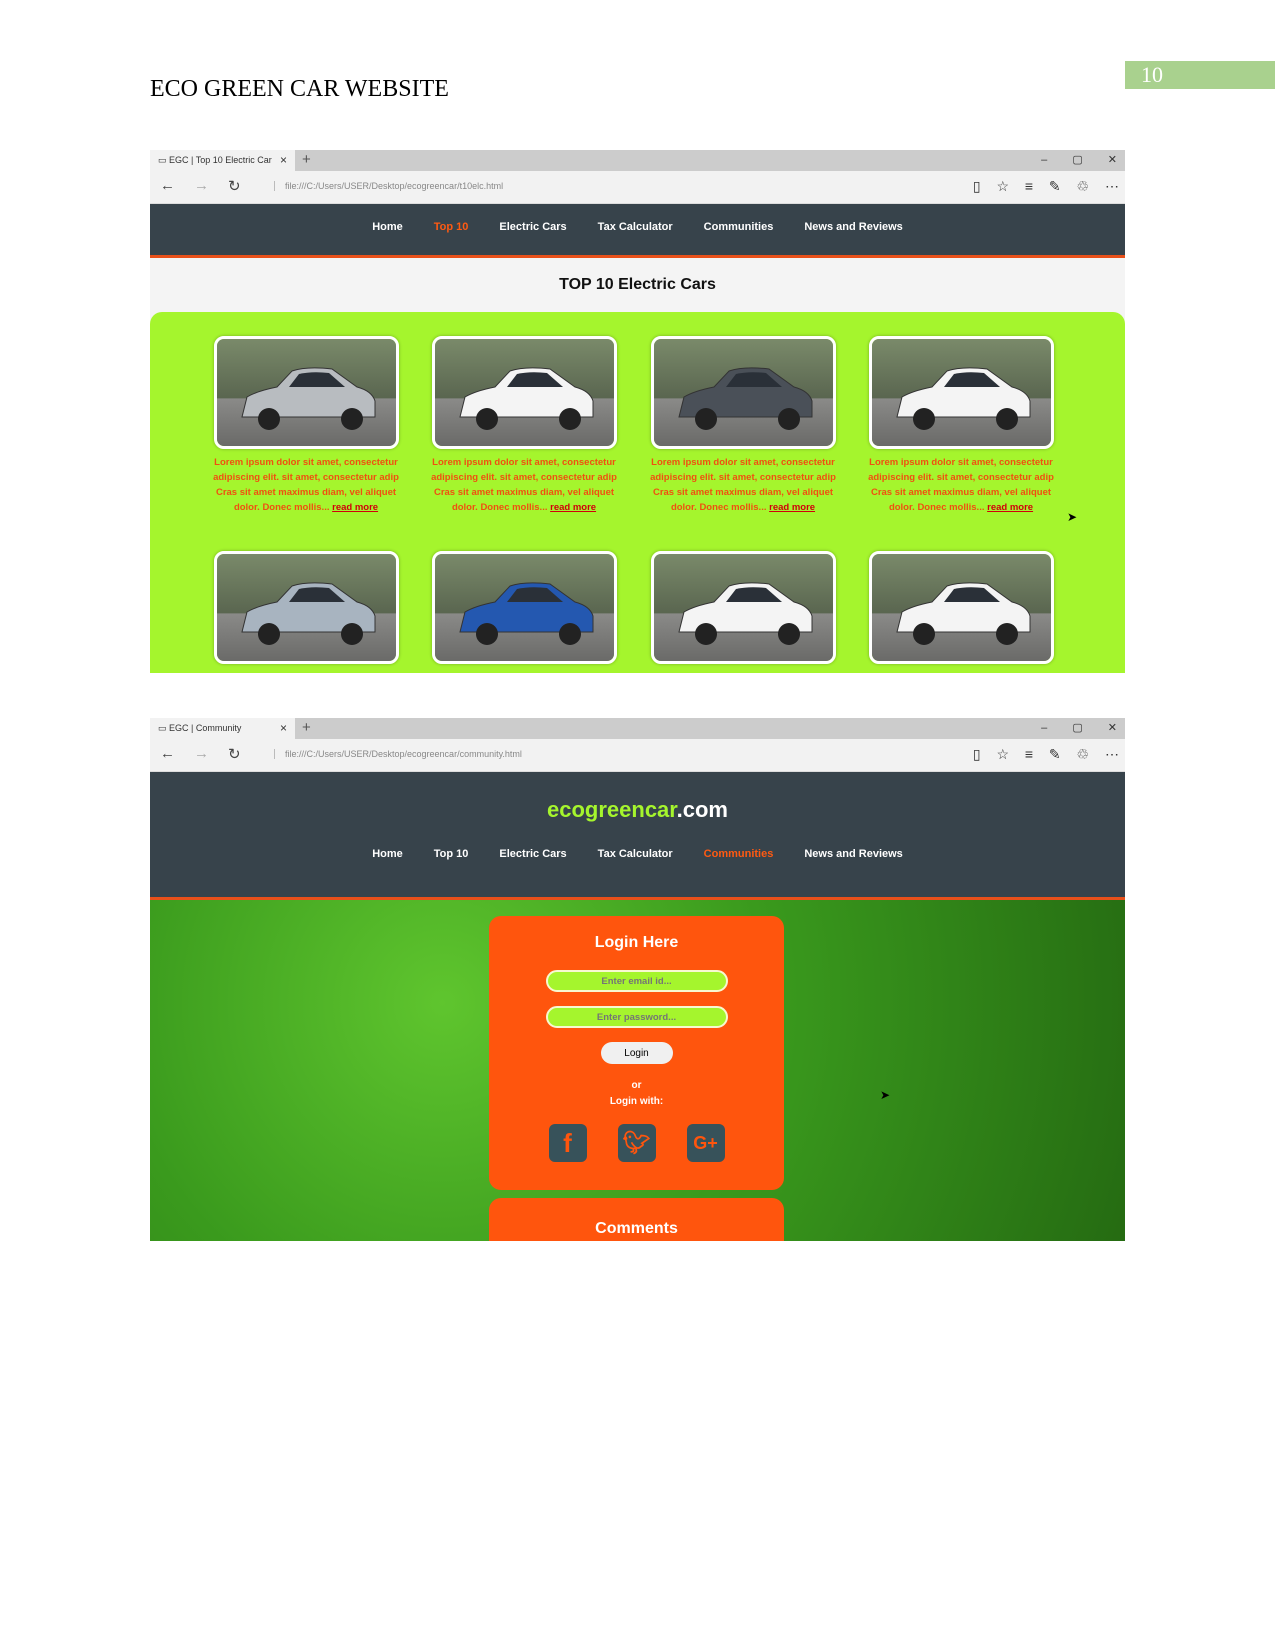 The image size is (1275, 1651). I want to click on login-button: Login, so click(636, 1053).